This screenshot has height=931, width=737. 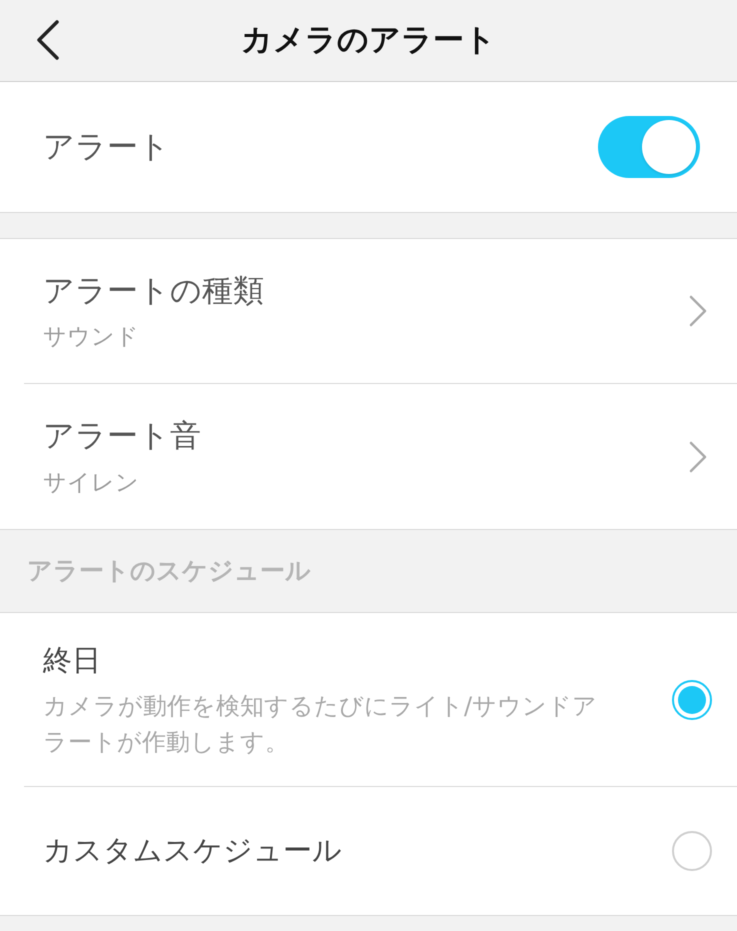 What do you see at coordinates (153, 291) in the screenshot?
I see `setting-label: アラートの種類` at bounding box center [153, 291].